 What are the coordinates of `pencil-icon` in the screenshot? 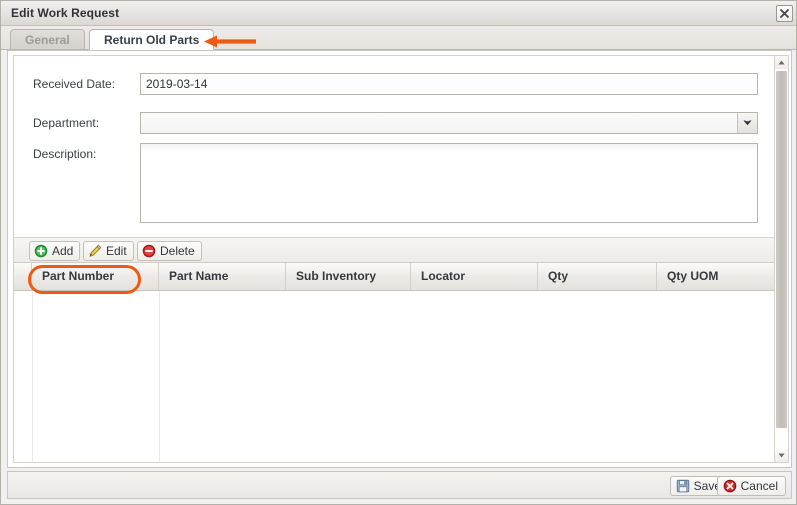 It's located at (95, 250).